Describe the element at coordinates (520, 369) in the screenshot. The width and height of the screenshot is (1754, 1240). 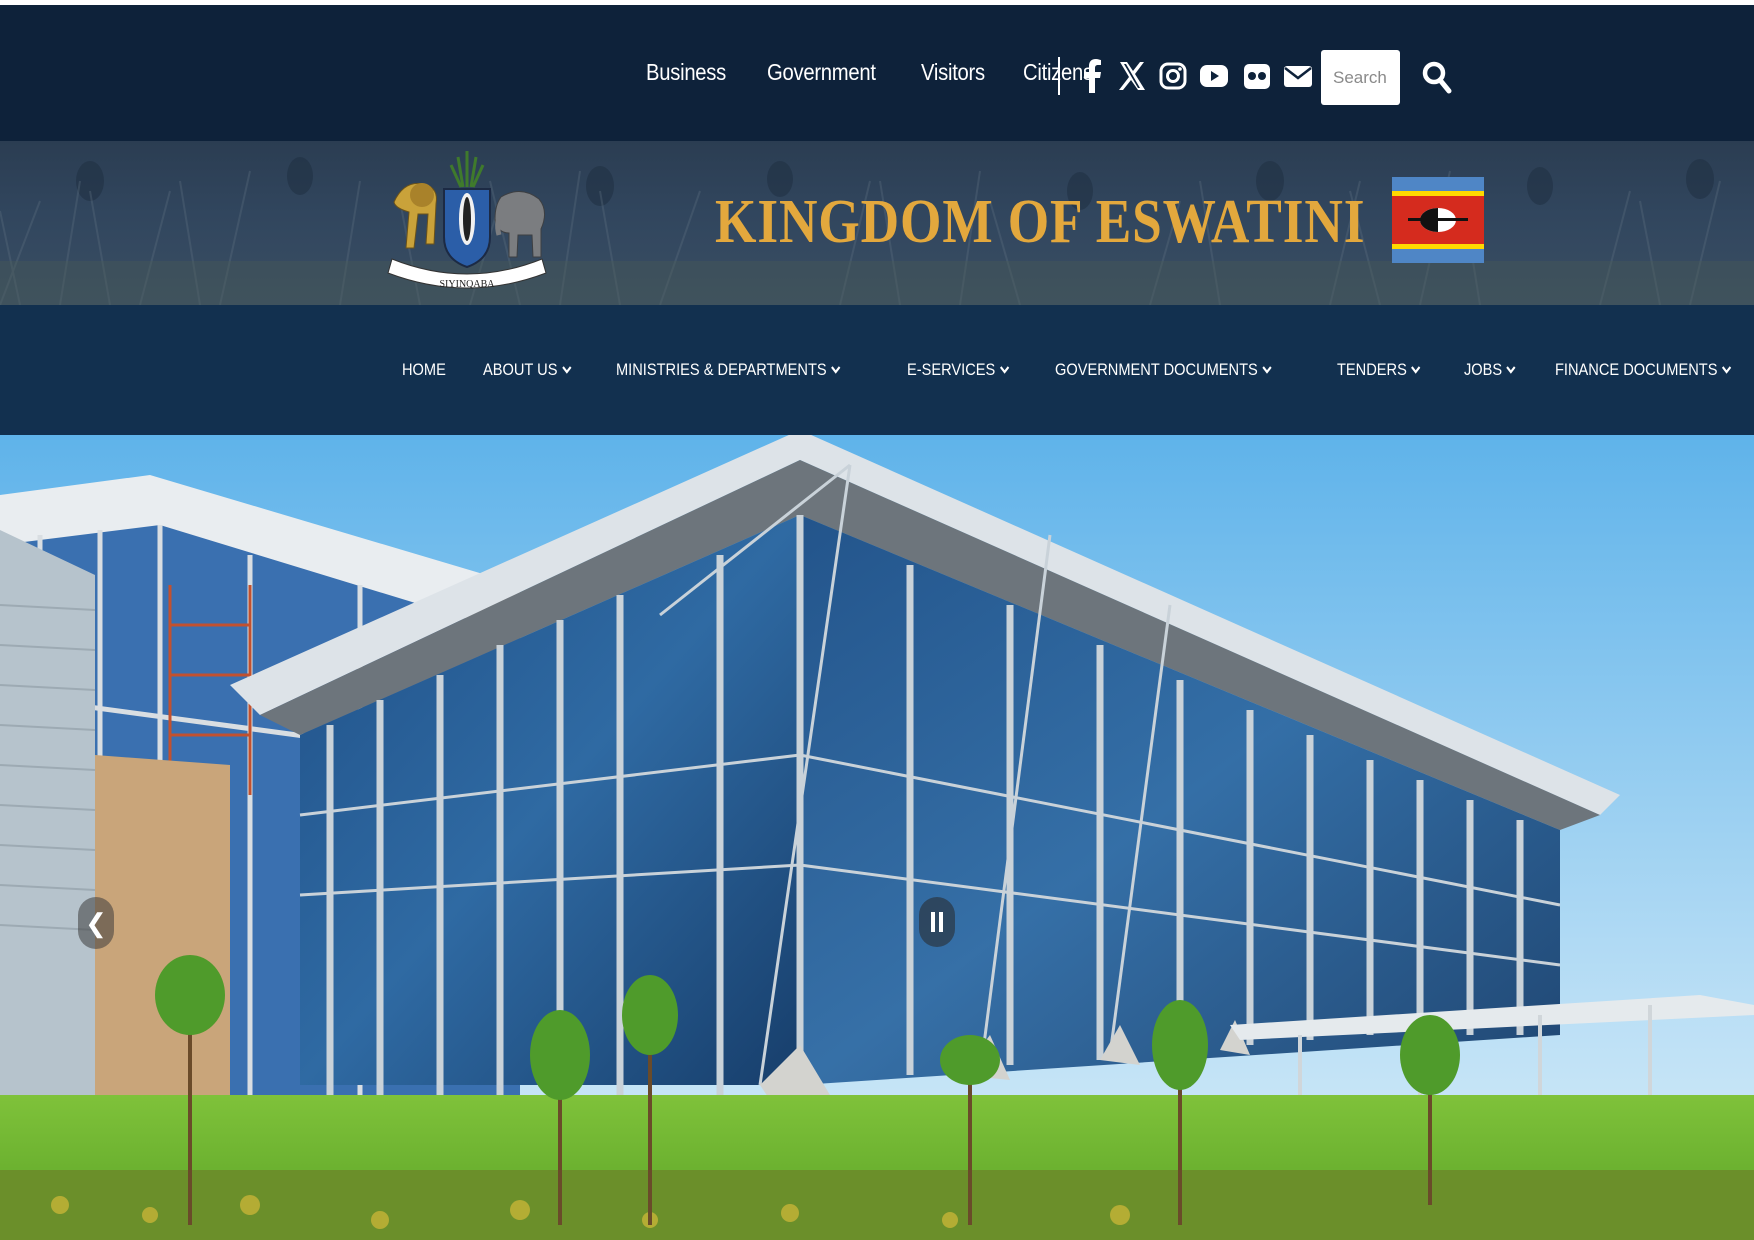
I see `nav-label: ABOUT US` at that location.